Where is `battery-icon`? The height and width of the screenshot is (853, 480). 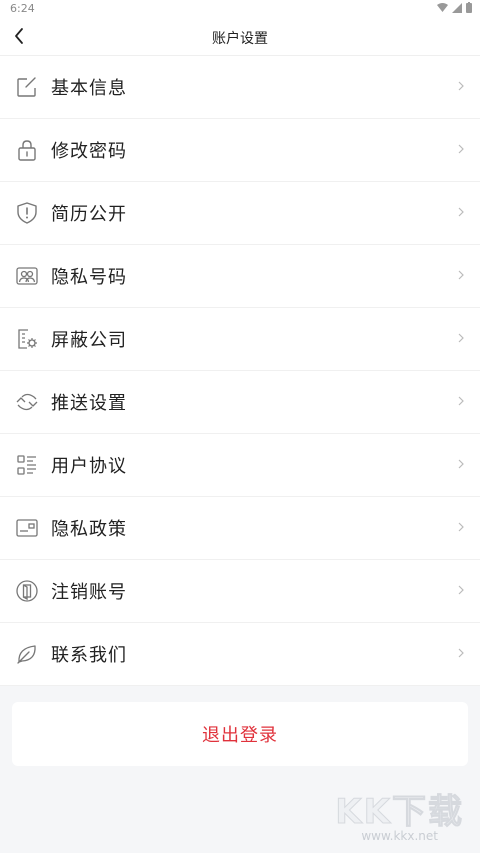 battery-icon is located at coordinates (469, 7).